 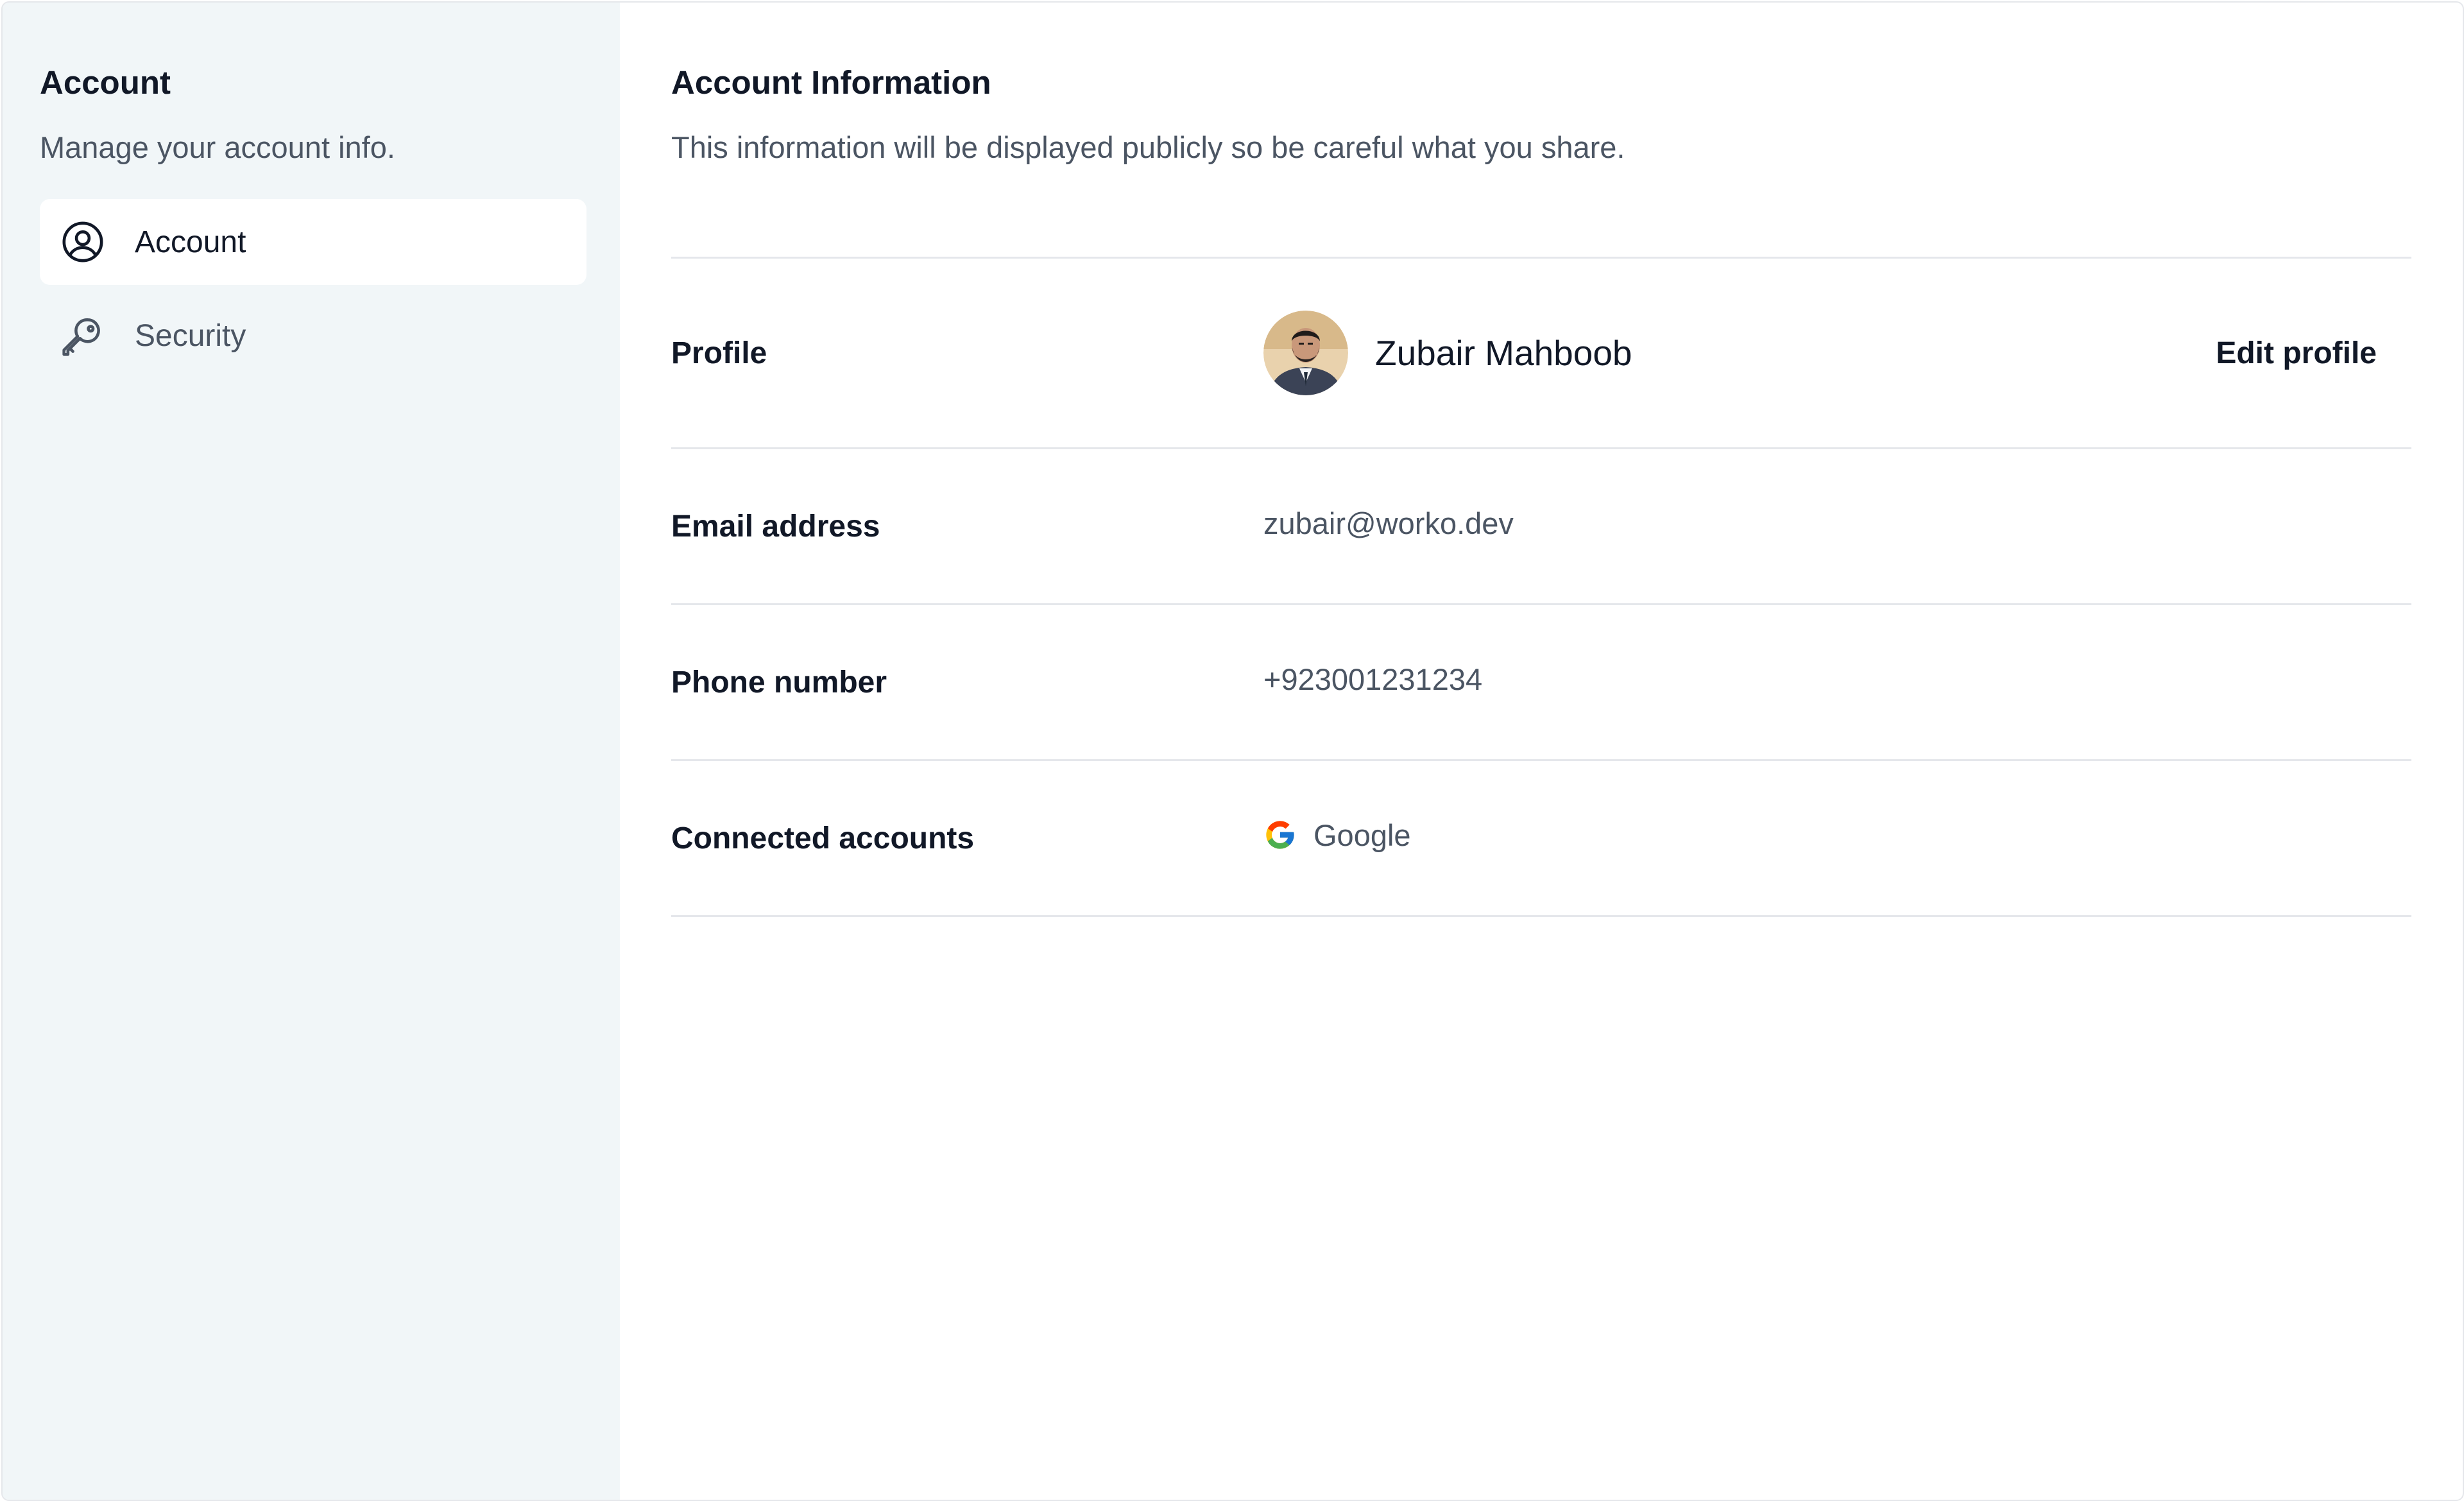 What do you see at coordinates (191, 336) in the screenshot?
I see `sidebar-item-label: Security` at bounding box center [191, 336].